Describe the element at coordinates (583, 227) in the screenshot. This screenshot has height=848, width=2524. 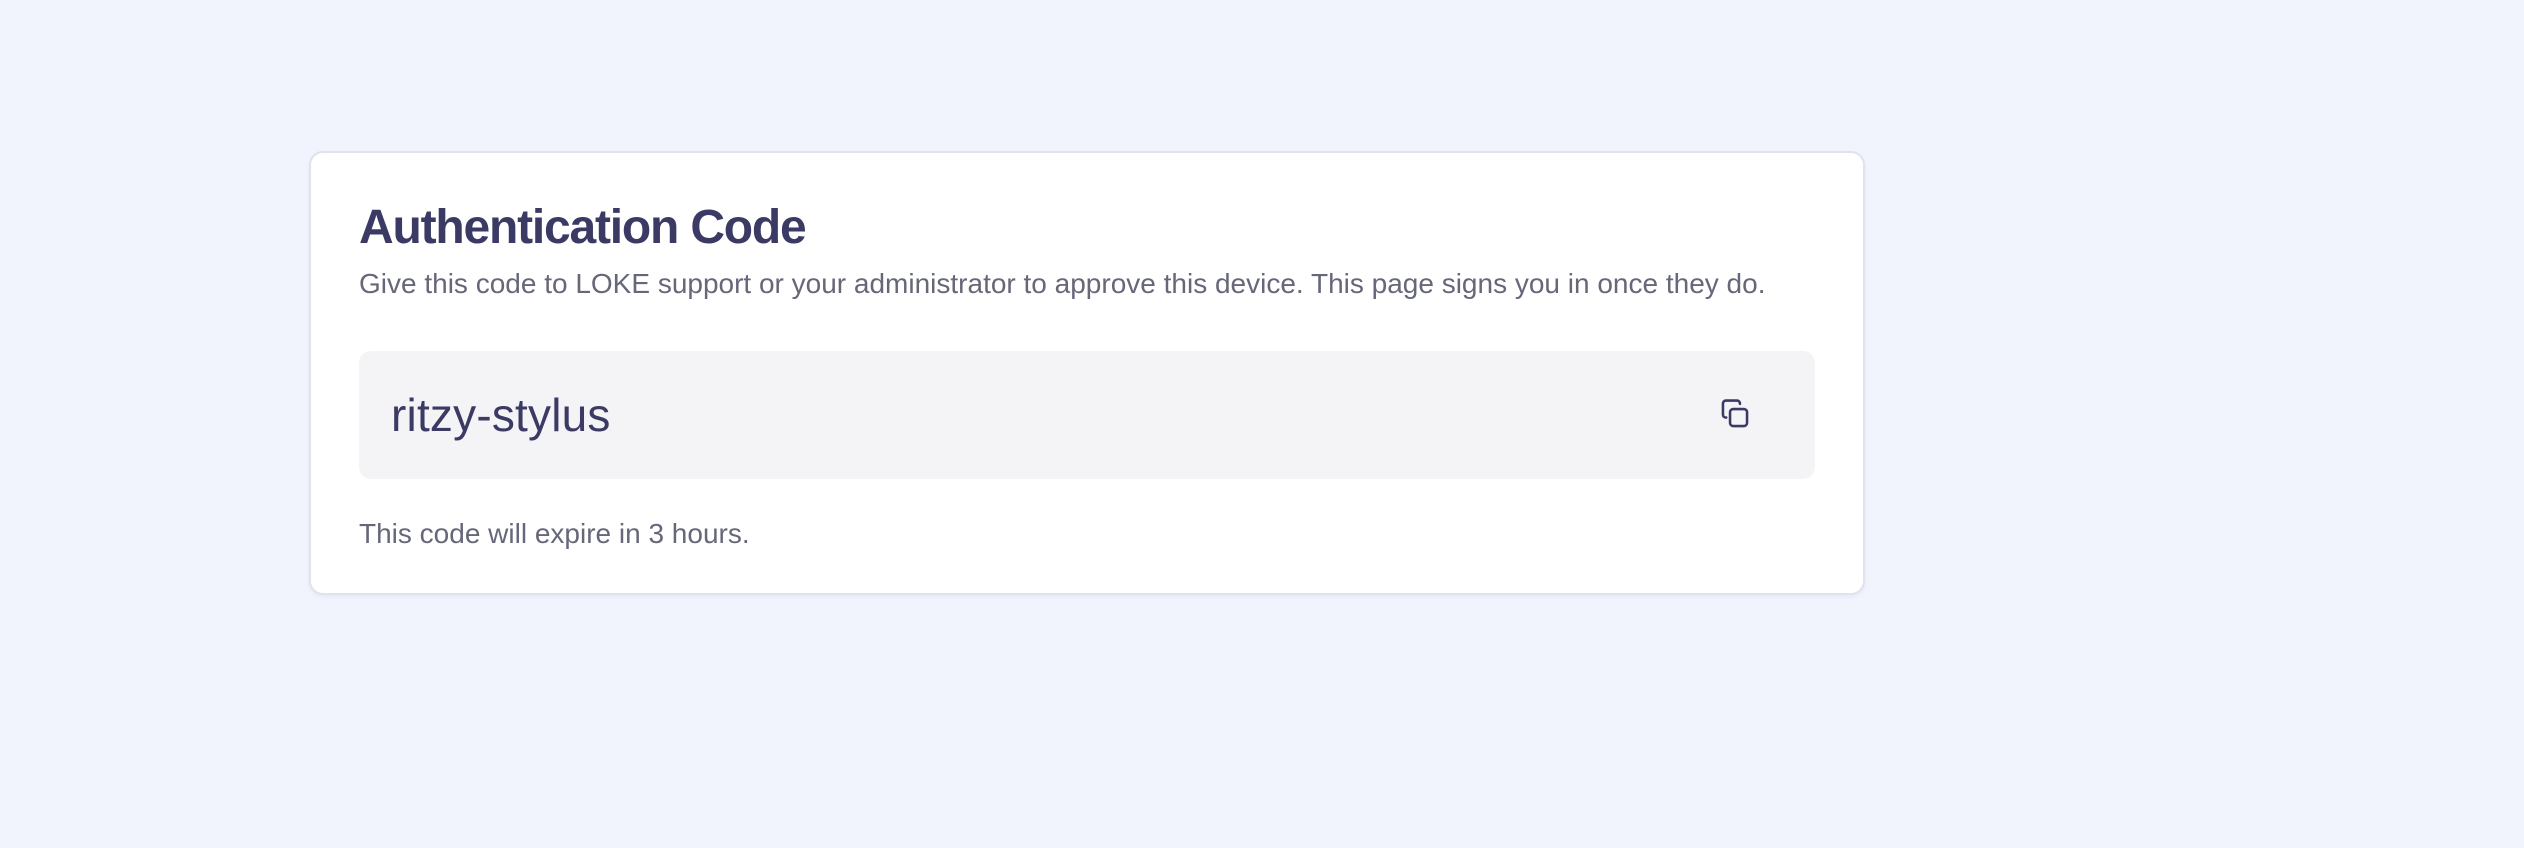
I see `page-title: Authentication Code` at that location.